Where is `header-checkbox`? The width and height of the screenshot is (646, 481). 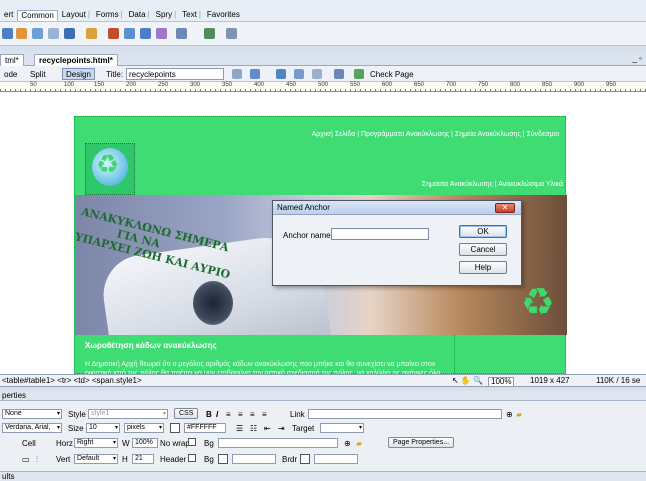 header-checkbox is located at coordinates (192, 458).